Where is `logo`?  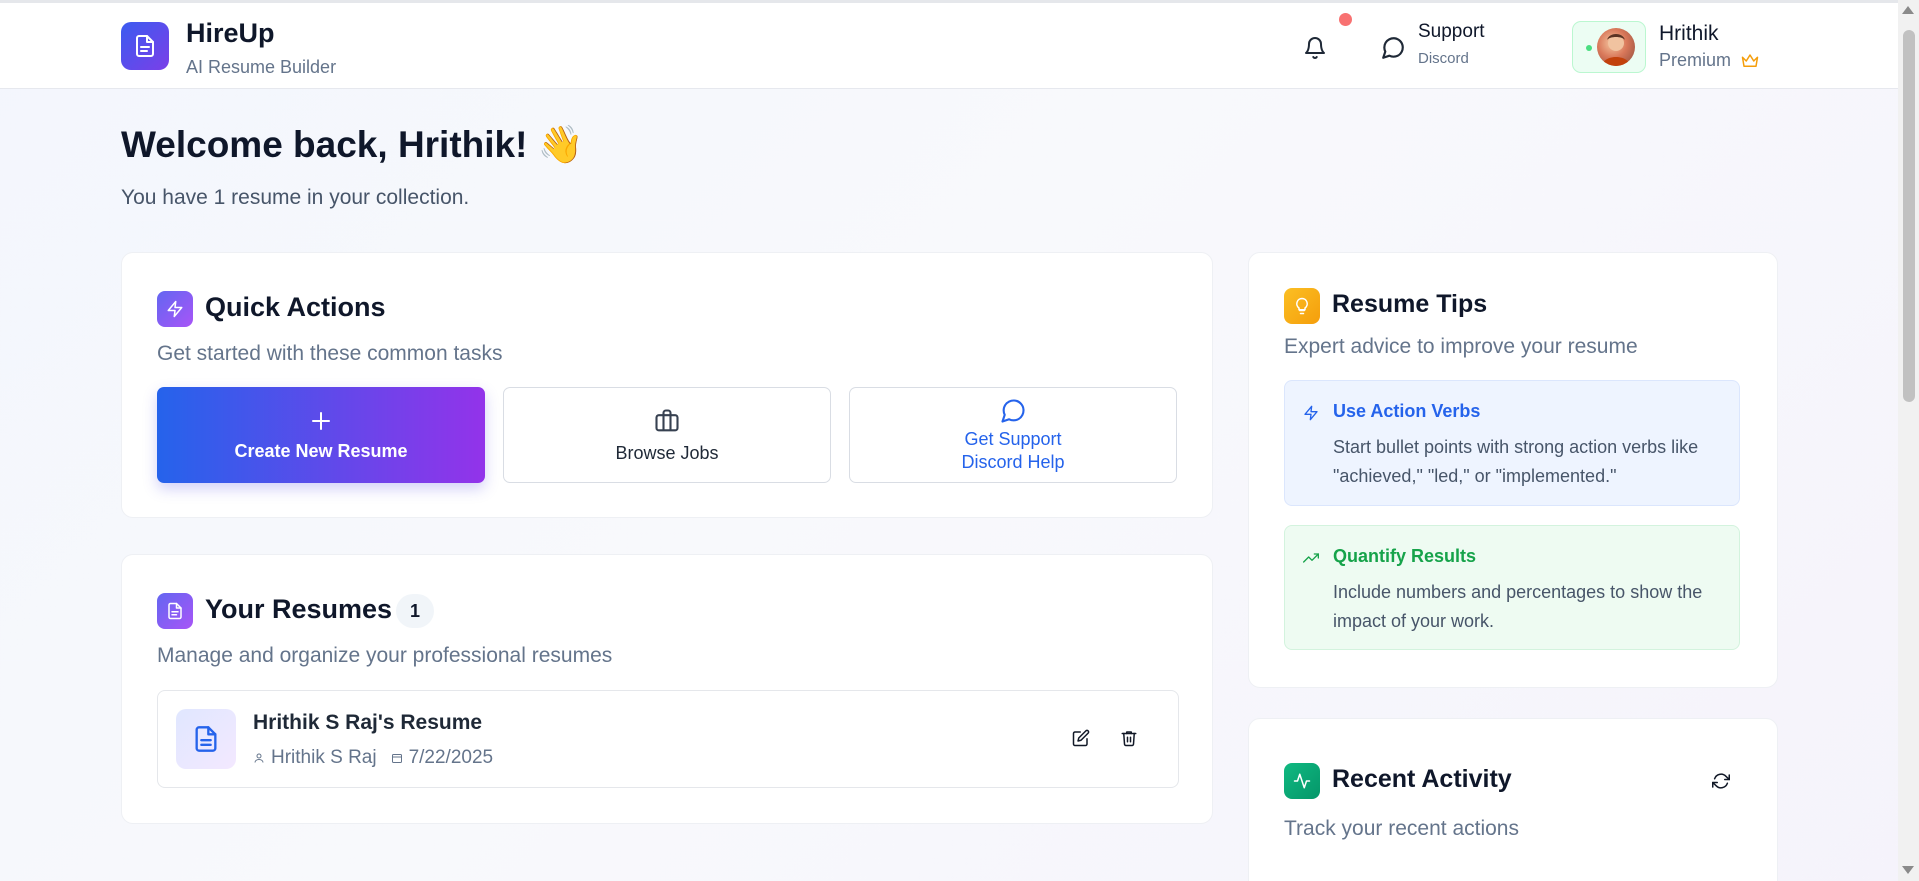 logo is located at coordinates (145, 46).